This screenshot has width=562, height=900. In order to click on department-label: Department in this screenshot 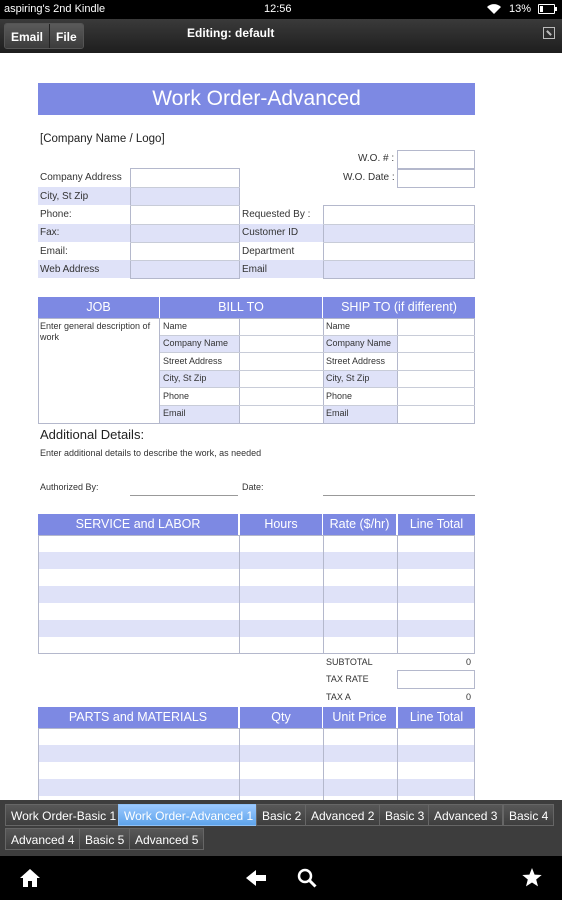, I will do `click(268, 251)`.